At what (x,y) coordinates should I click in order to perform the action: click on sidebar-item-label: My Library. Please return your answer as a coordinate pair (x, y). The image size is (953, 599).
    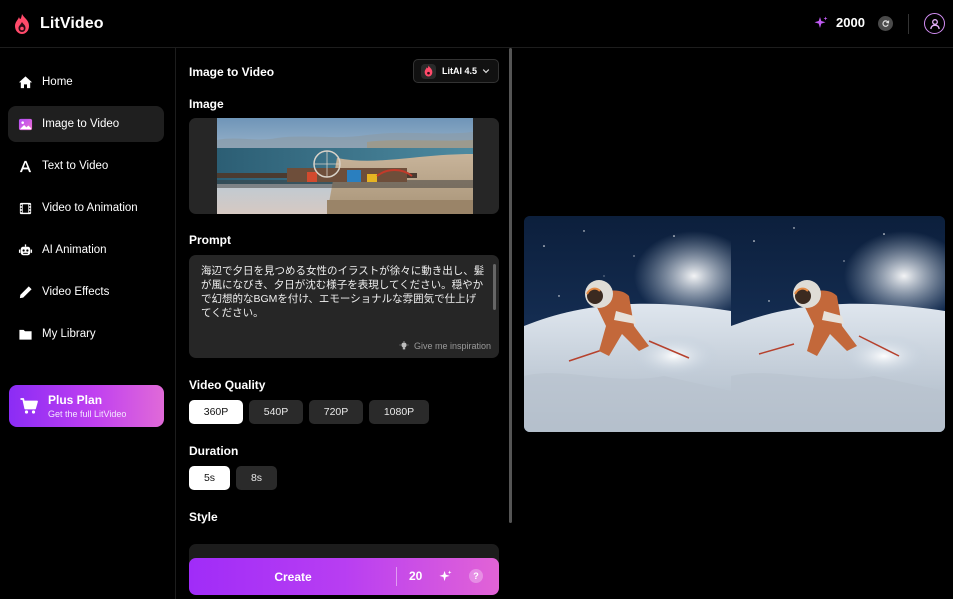
    Looking at the image, I should click on (69, 334).